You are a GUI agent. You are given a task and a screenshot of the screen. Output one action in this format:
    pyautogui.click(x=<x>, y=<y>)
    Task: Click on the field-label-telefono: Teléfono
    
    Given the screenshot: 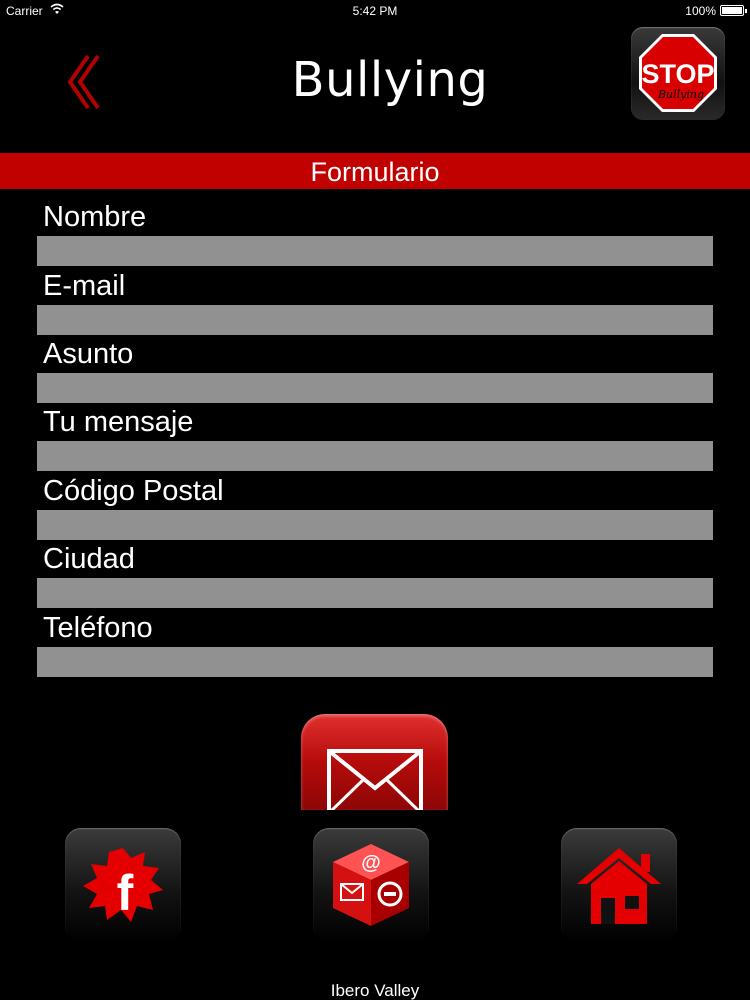 What is the action you would take?
    pyautogui.click(x=98, y=628)
    